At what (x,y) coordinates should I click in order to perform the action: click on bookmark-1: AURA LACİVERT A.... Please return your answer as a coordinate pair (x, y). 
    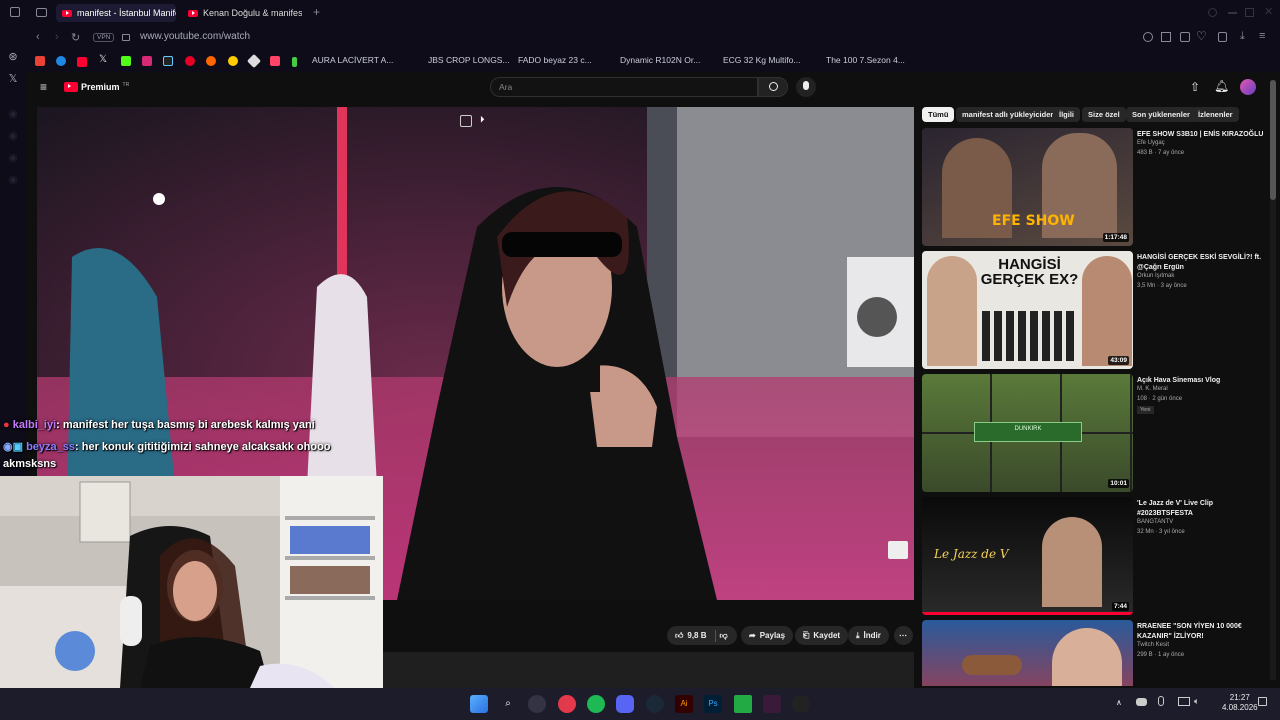
    Looking at the image, I should click on (352, 60).